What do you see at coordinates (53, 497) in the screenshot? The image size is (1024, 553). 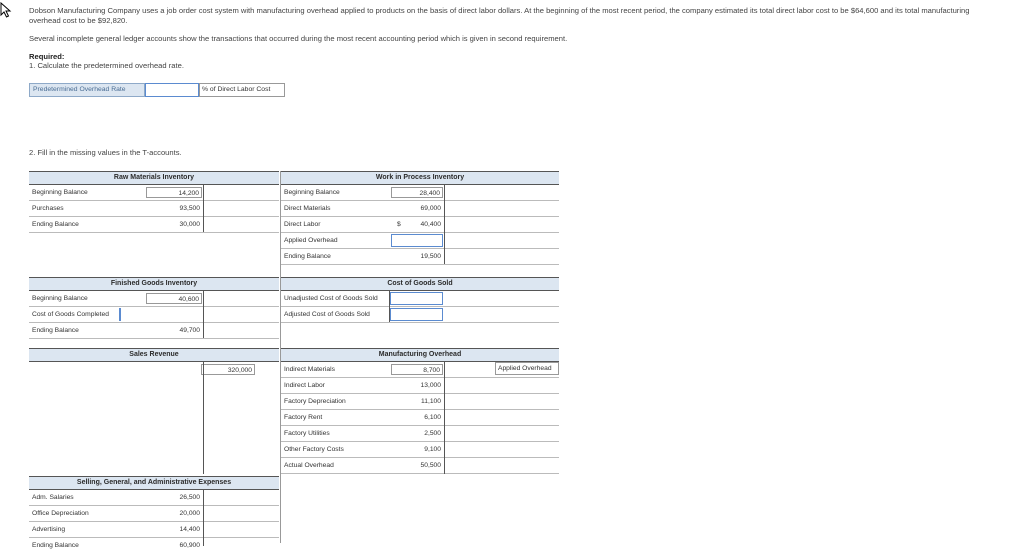 I see `row-label: Adm. Salaries` at bounding box center [53, 497].